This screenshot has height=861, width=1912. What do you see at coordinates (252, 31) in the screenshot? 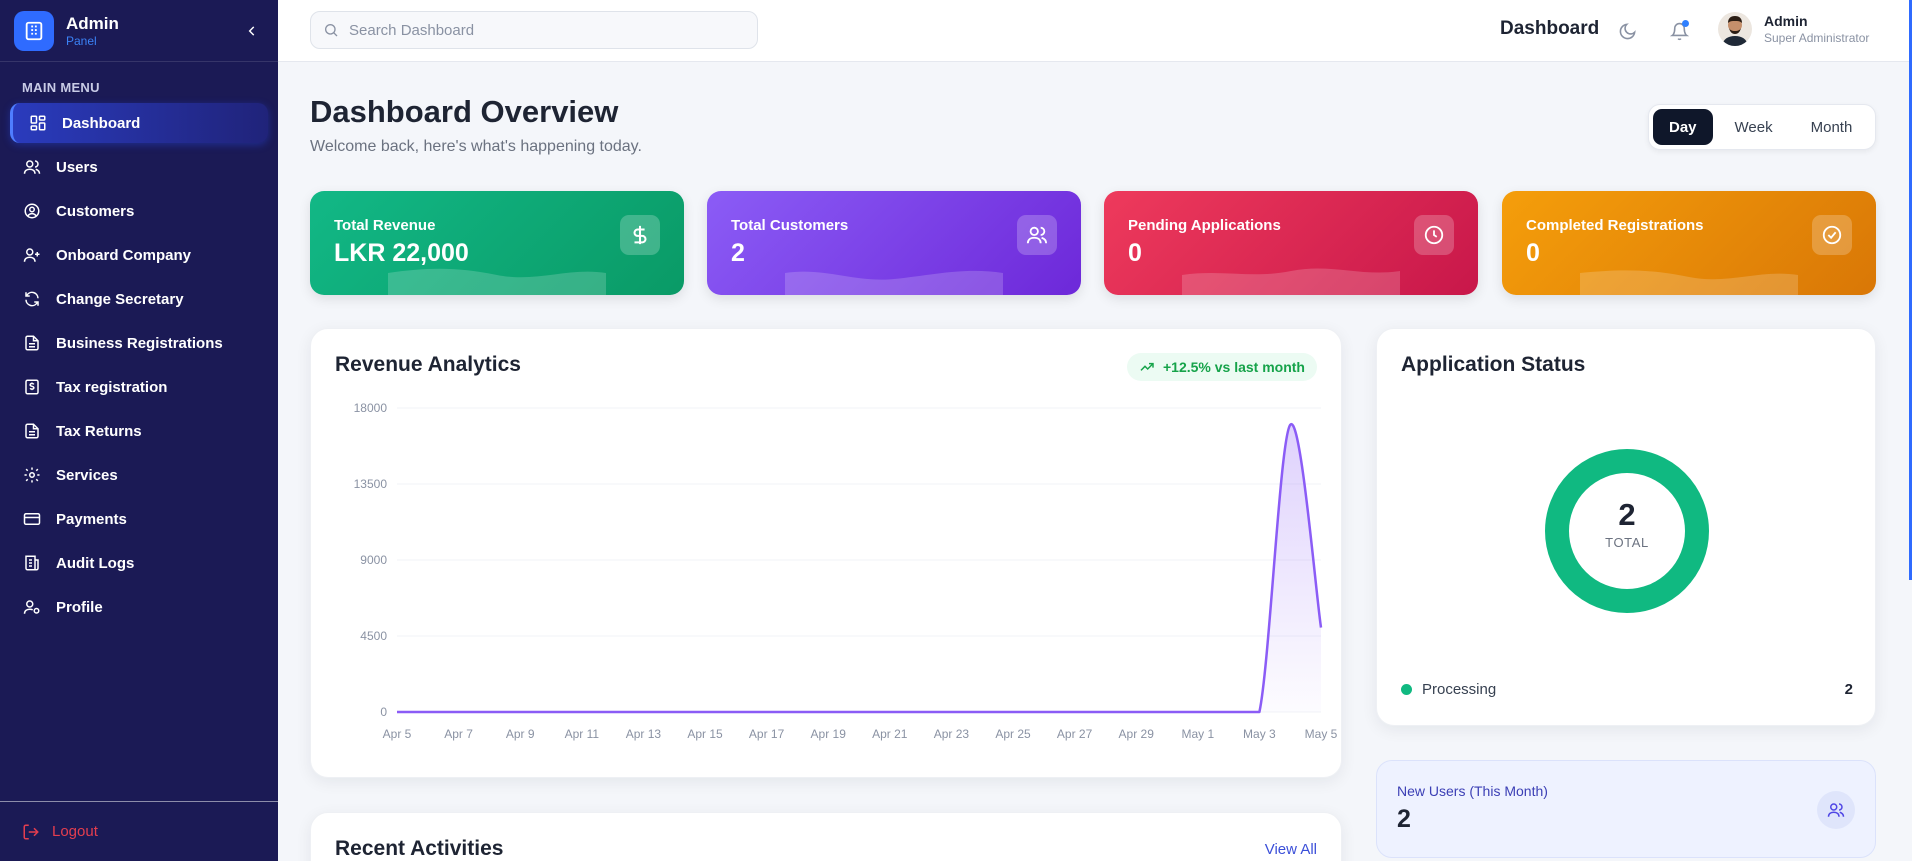
I see `collapse-sidebar-button` at bounding box center [252, 31].